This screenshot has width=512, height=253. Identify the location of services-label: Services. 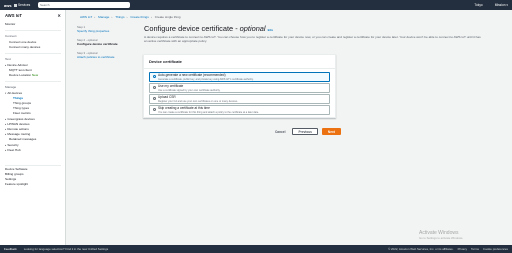
(24, 5).